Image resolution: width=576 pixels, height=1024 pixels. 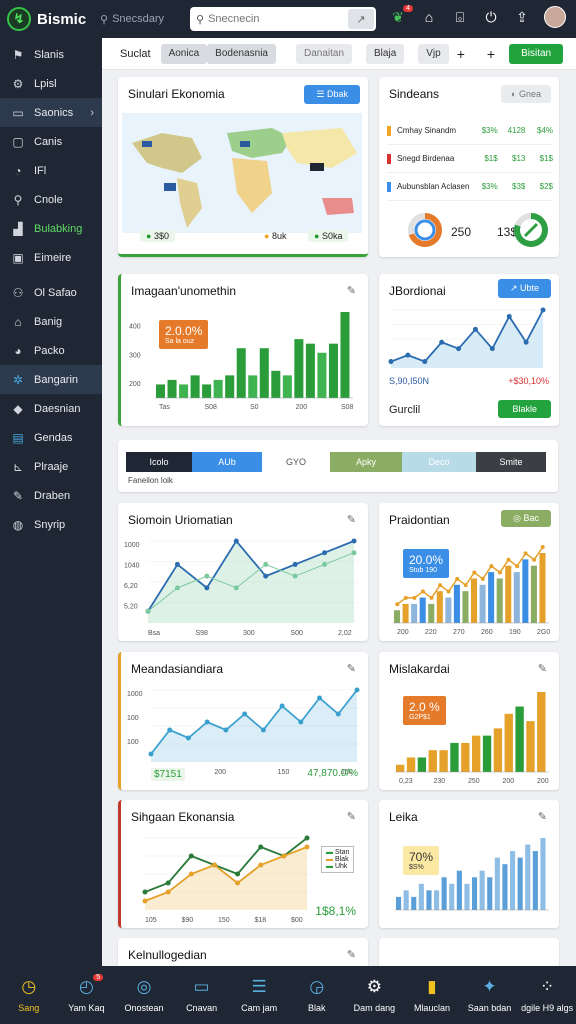 I want to click on primary-action-button: Bisitan, so click(x=536, y=53).